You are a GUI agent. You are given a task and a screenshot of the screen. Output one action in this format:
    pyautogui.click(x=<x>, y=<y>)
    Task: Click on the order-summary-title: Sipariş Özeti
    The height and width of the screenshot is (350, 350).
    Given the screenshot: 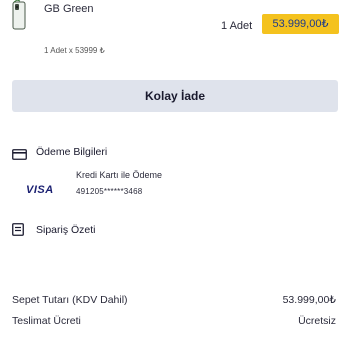 What is the action you would take?
    pyautogui.click(x=66, y=229)
    